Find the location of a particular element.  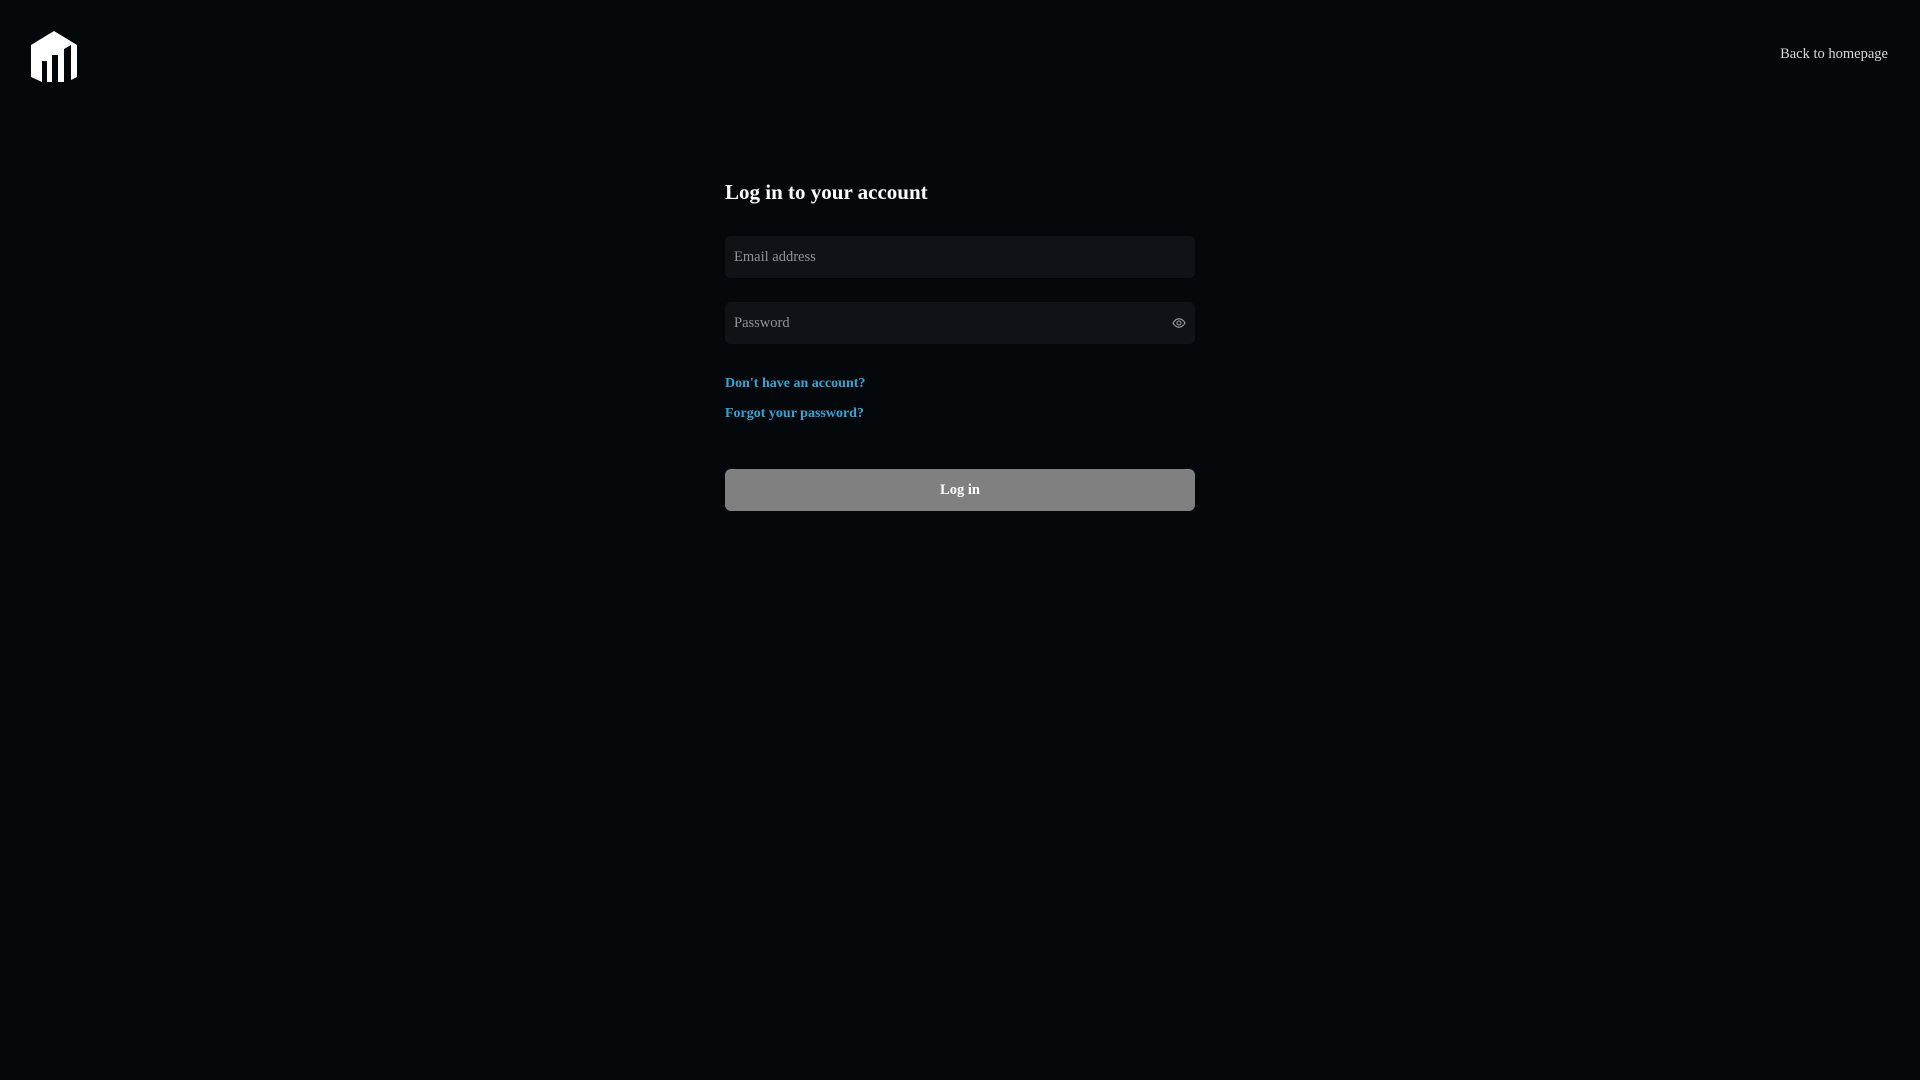

email-input is located at coordinates (960, 257).